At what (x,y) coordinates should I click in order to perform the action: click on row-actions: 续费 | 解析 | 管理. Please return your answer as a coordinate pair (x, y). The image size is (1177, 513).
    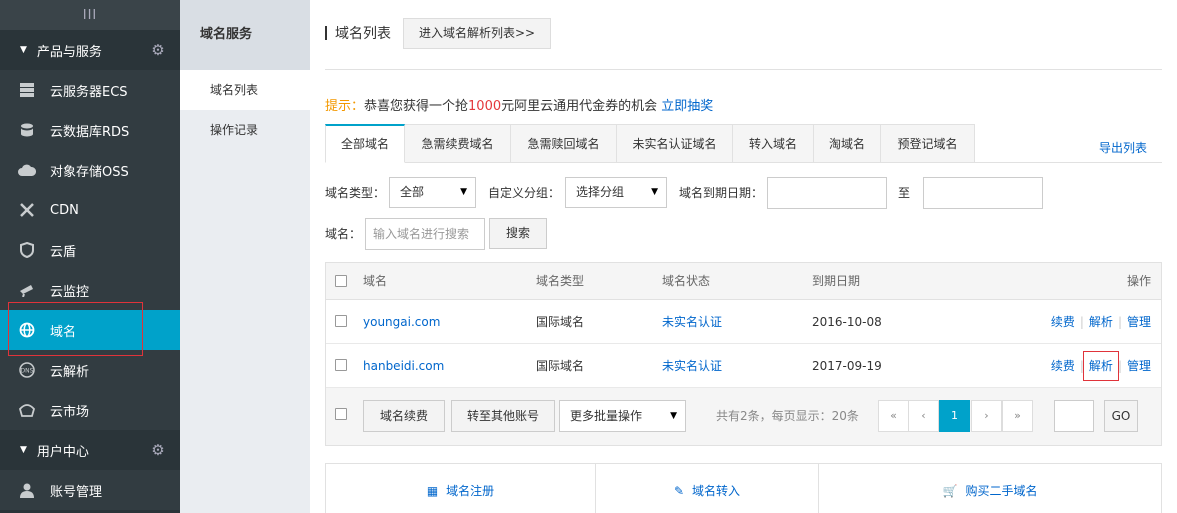
    Looking at the image, I should click on (1101, 366).